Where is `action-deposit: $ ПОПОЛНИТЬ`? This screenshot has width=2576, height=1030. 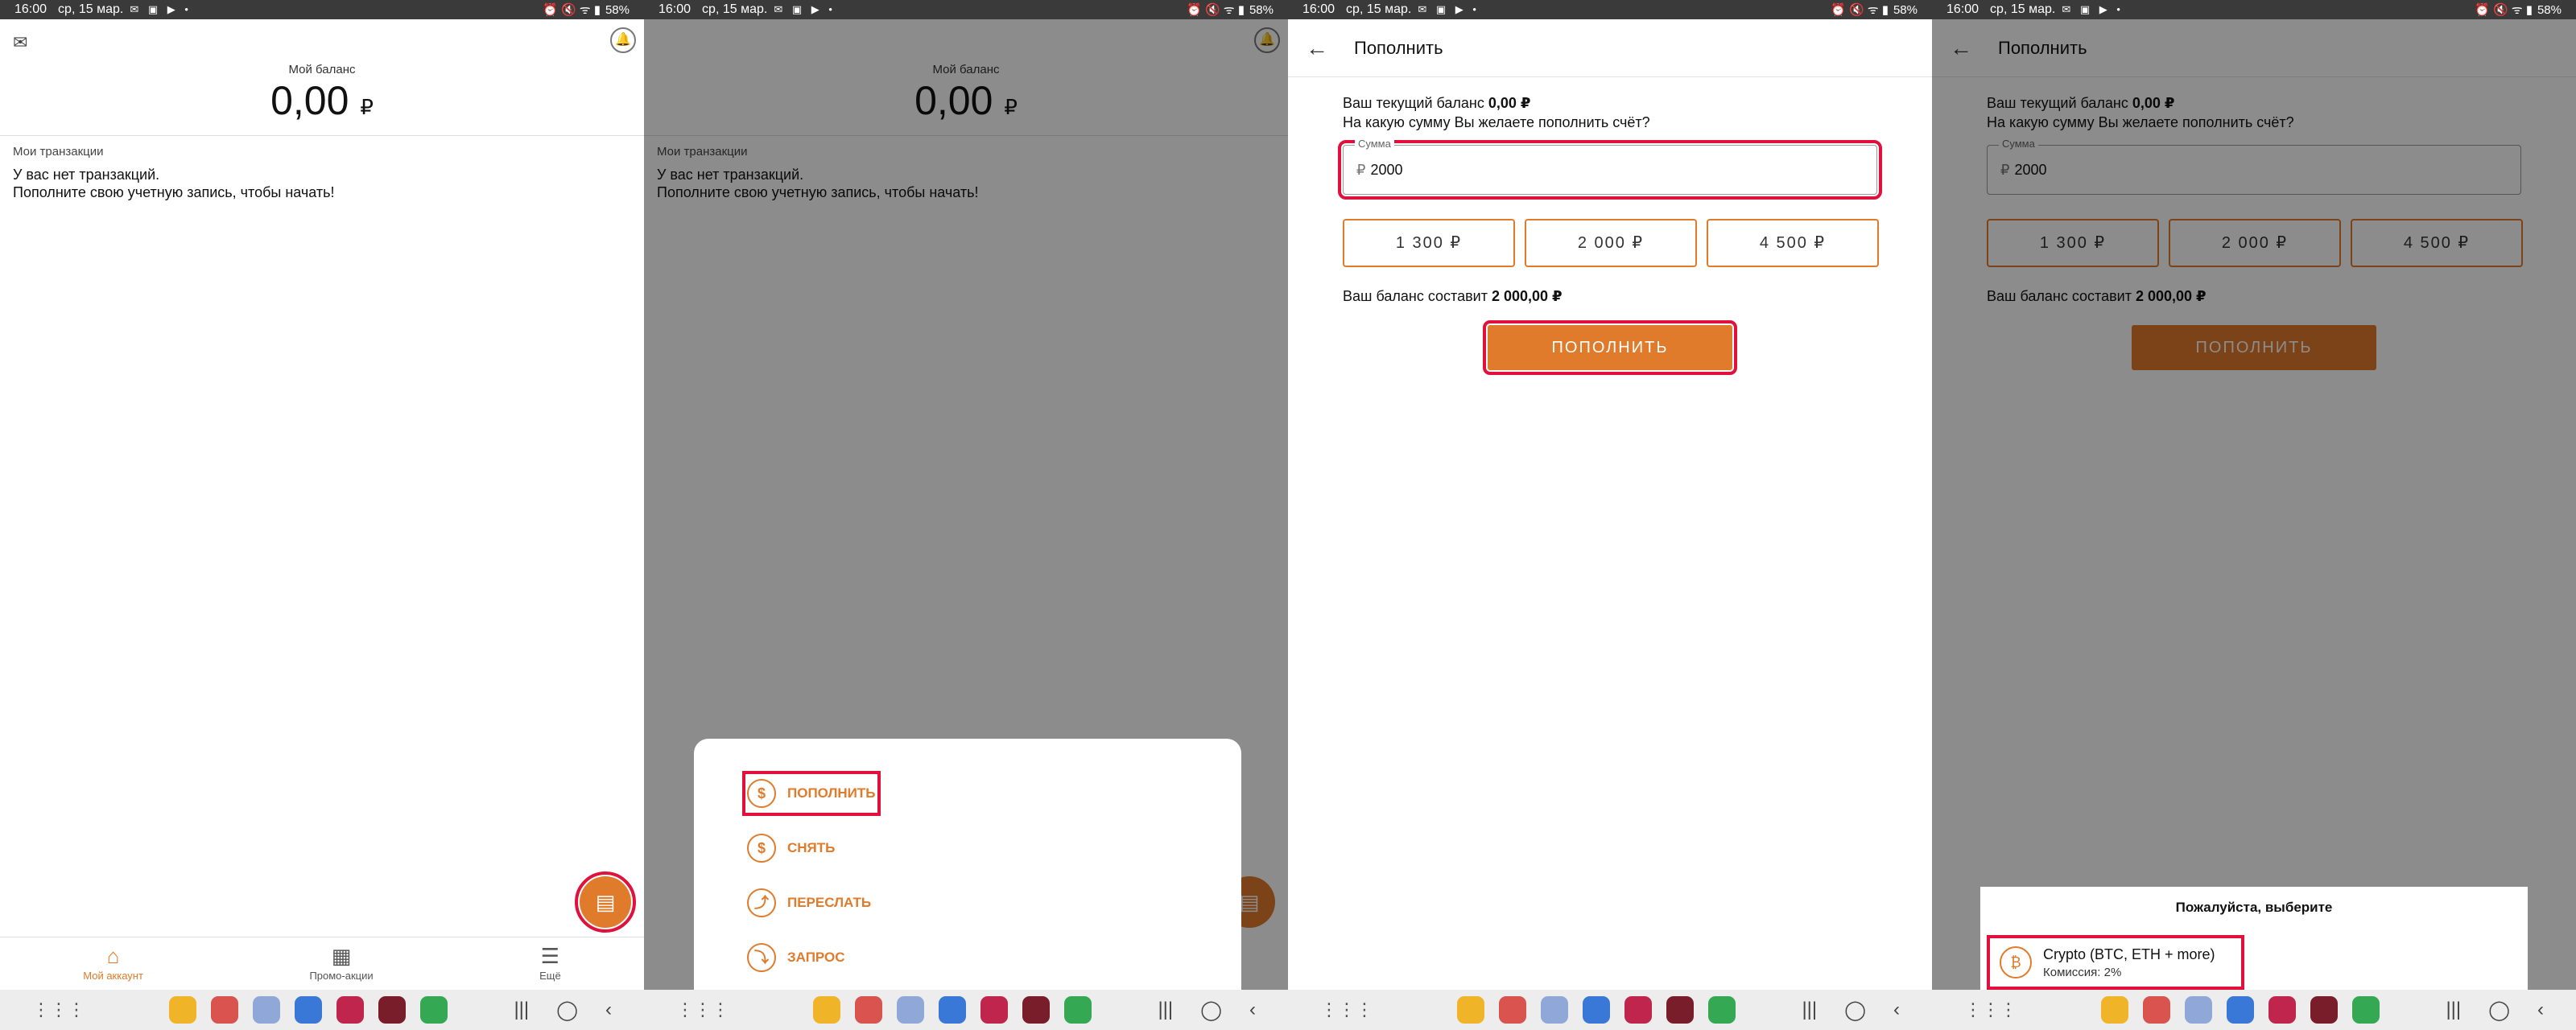
action-deposit: $ ПОПОЛНИТЬ is located at coordinates (811, 793).